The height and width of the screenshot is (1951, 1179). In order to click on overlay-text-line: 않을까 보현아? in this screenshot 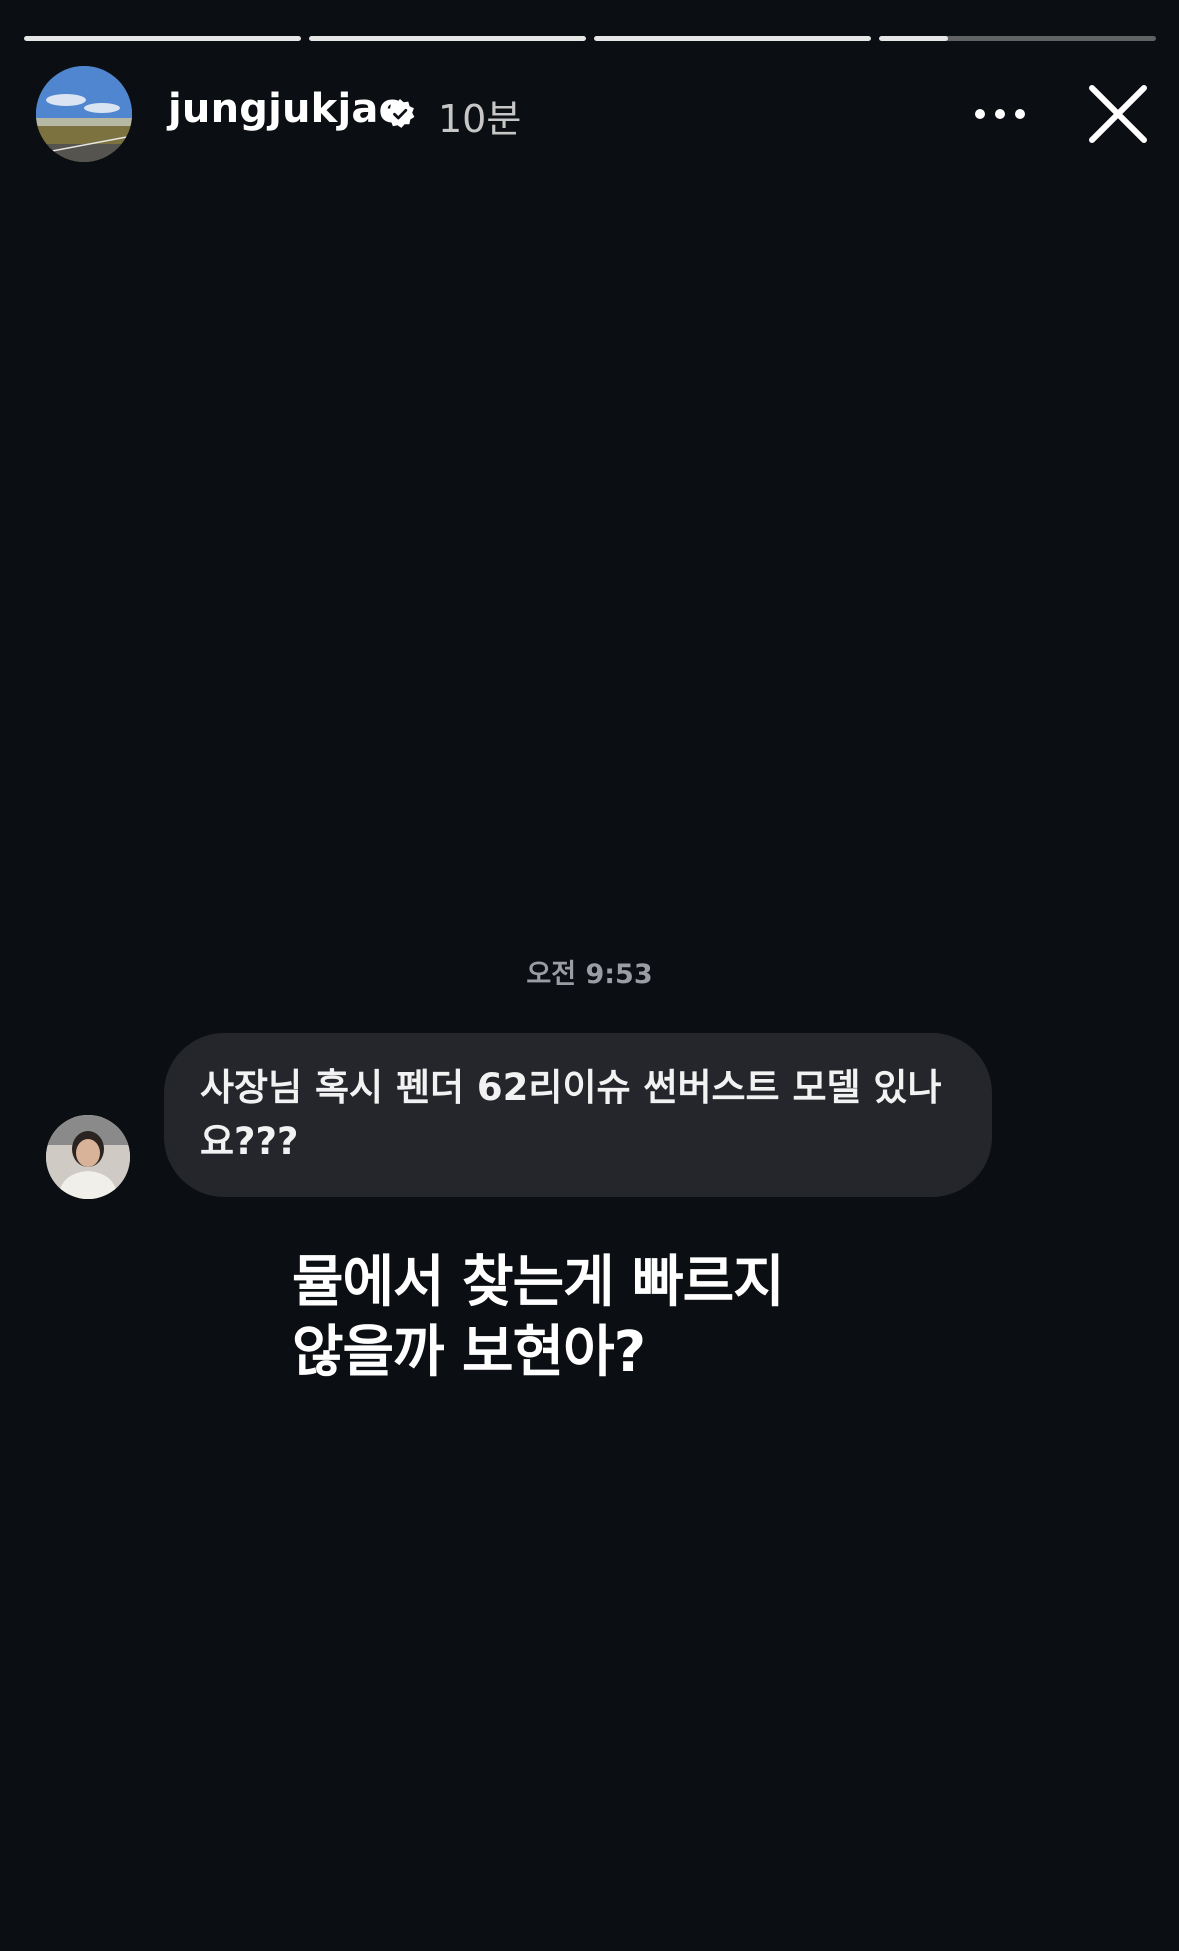, I will do `click(469, 1352)`.